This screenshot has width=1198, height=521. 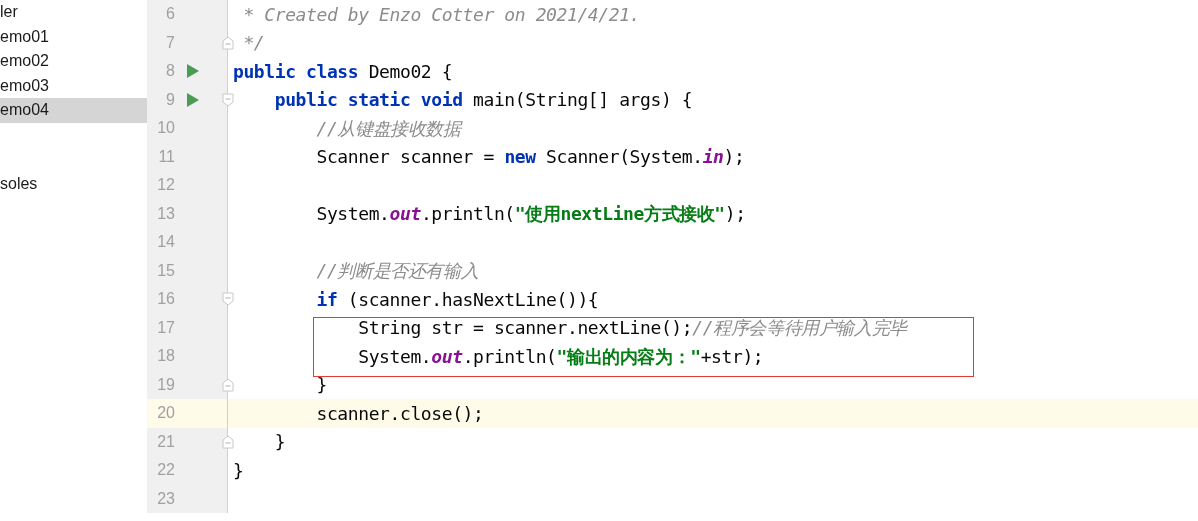 I want to click on code-line: //从键盘接收数据, so click(x=388, y=128).